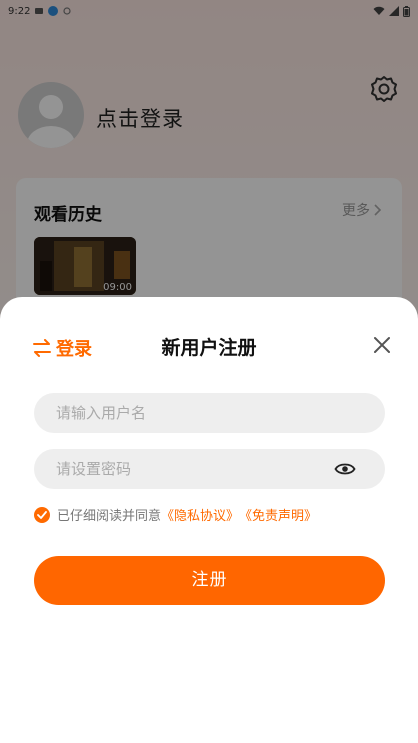 This screenshot has height=743, width=418. I want to click on close-icon, so click(382, 345).